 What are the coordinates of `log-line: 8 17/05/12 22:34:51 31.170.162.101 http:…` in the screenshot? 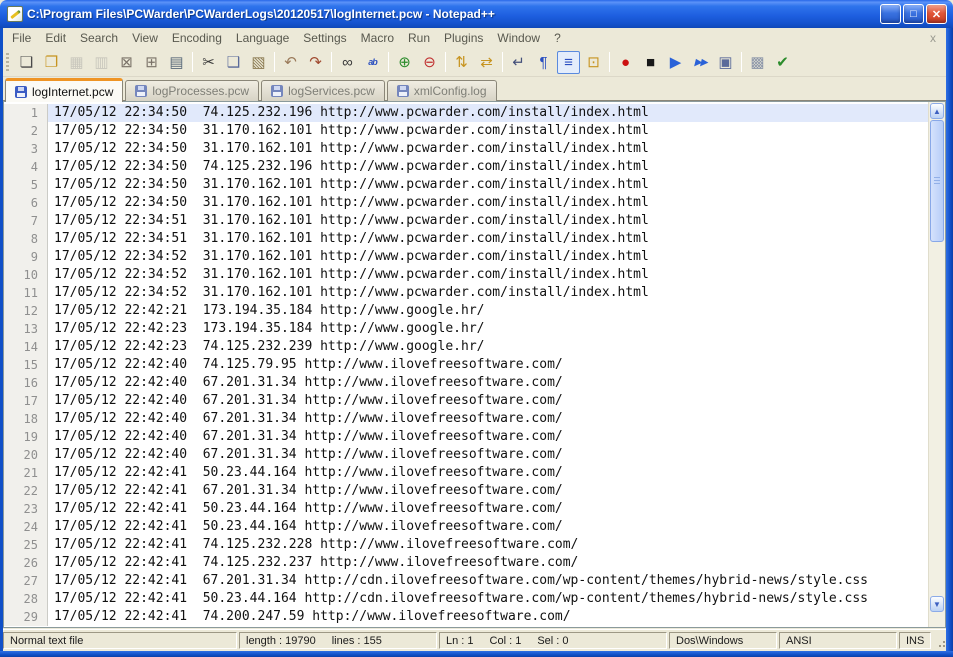 It's located at (466, 239).